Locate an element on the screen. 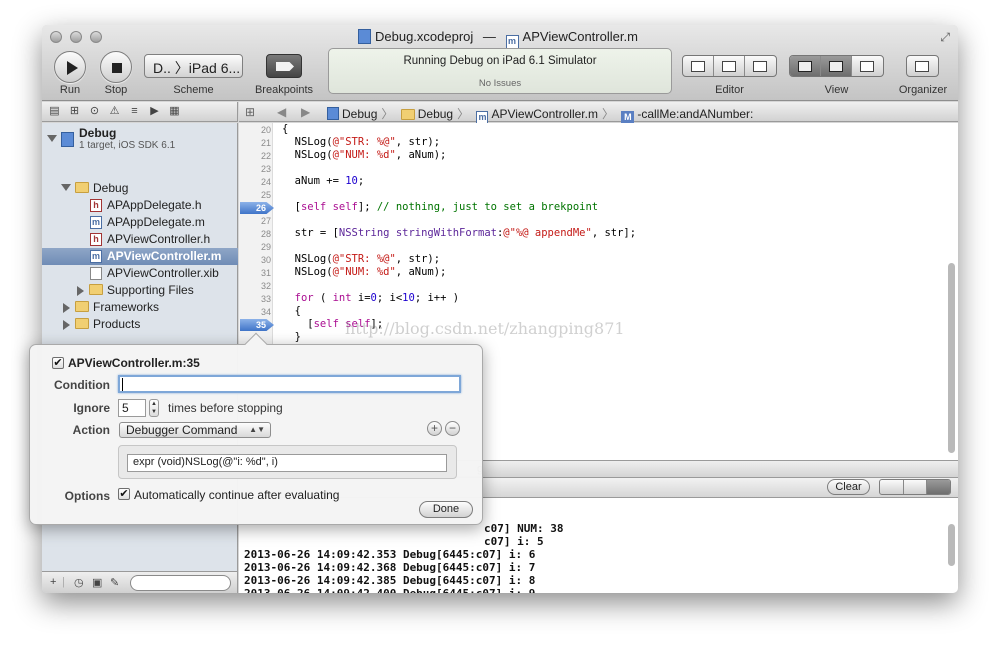 This screenshot has height=646, width=1000. version-editor-button is located at coordinates (760, 66).